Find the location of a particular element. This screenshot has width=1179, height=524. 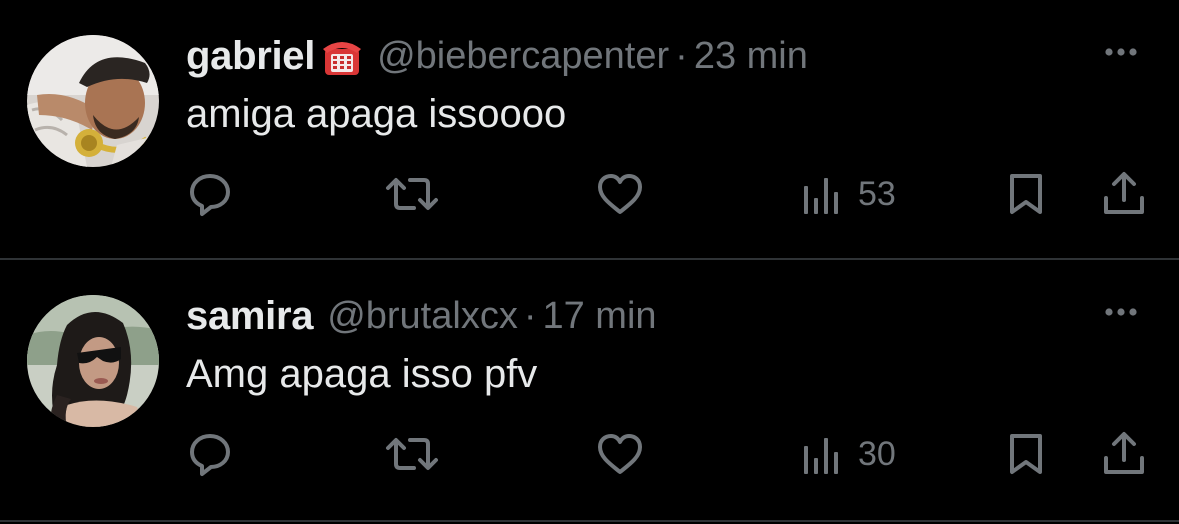

views-count: 53 is located at coordinates (877, 193).